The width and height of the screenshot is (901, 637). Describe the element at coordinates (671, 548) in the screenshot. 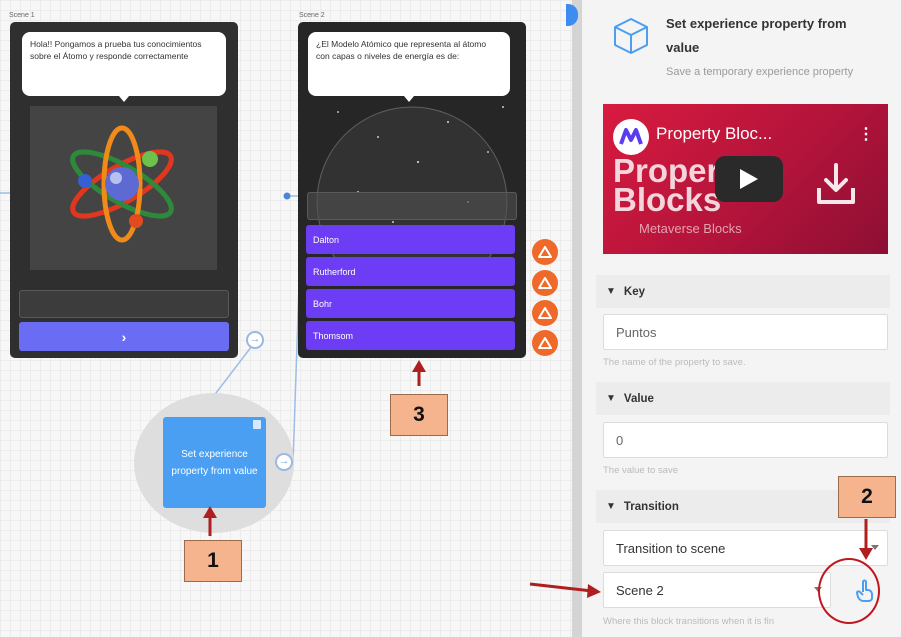

I see `transition-mode-value: Transition to scene` at that location.